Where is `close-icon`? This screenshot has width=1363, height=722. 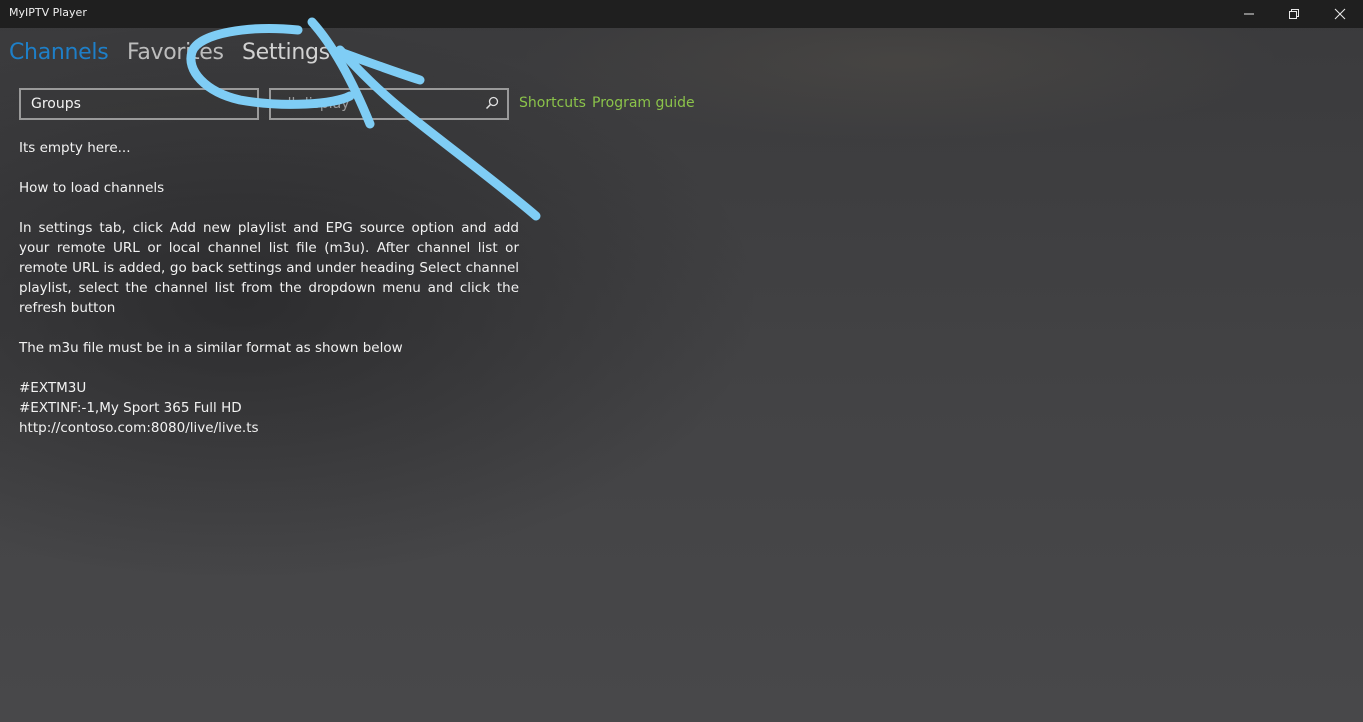
close-icon is located at coordinates (1340, 14).